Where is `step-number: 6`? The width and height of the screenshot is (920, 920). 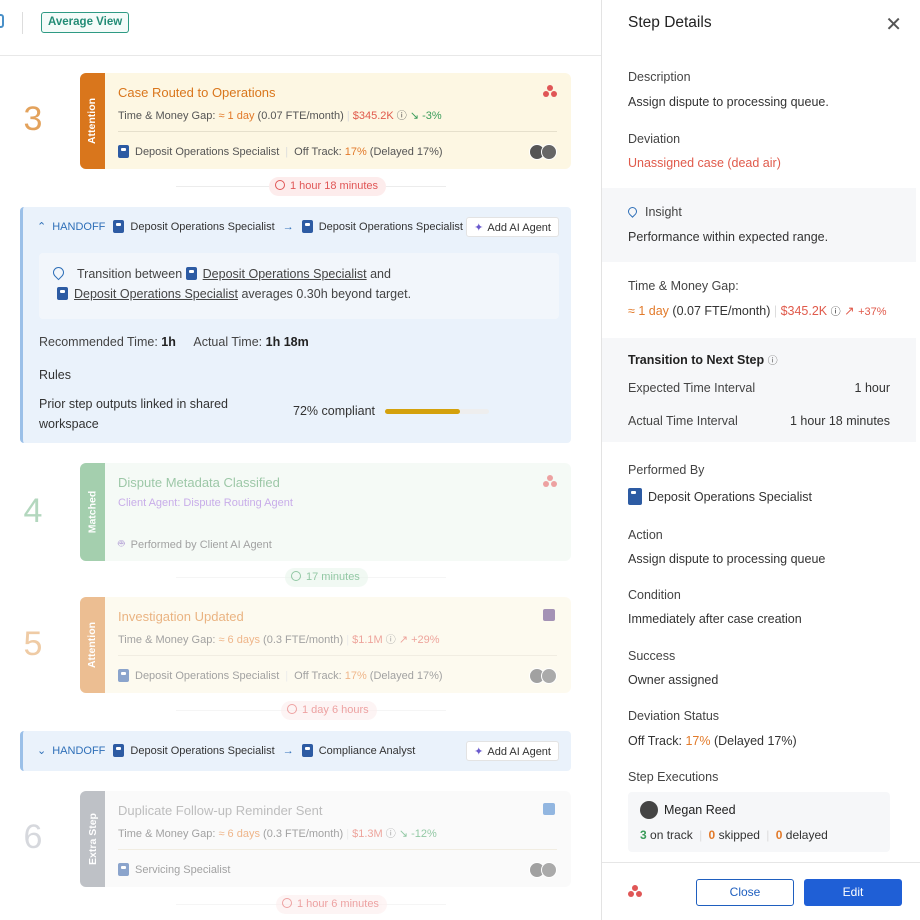
step-number: 6 is located at coordinates (33, 837).